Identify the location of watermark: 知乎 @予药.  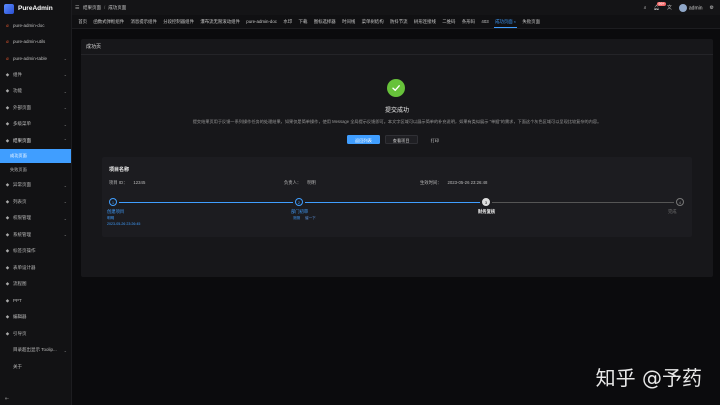
(648, 378).